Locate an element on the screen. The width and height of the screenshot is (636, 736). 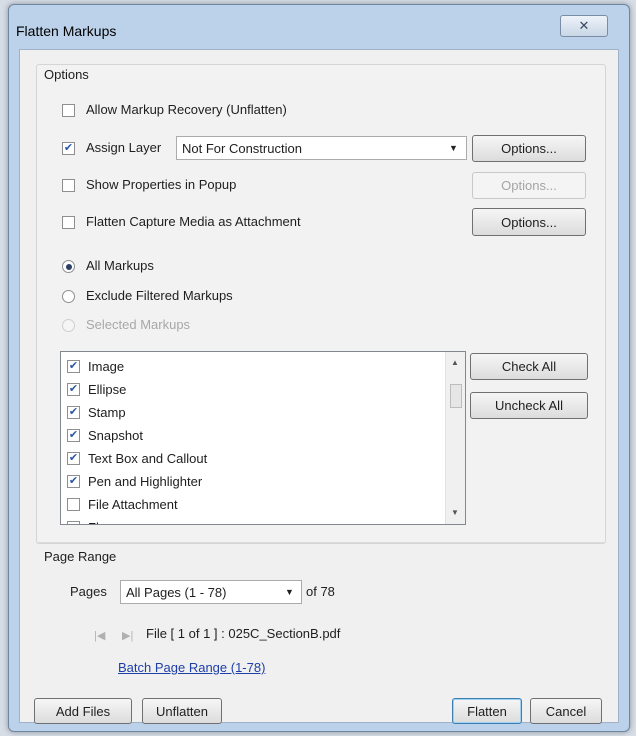
all-markups-label: All Markups is located at coordinates (120, 265).